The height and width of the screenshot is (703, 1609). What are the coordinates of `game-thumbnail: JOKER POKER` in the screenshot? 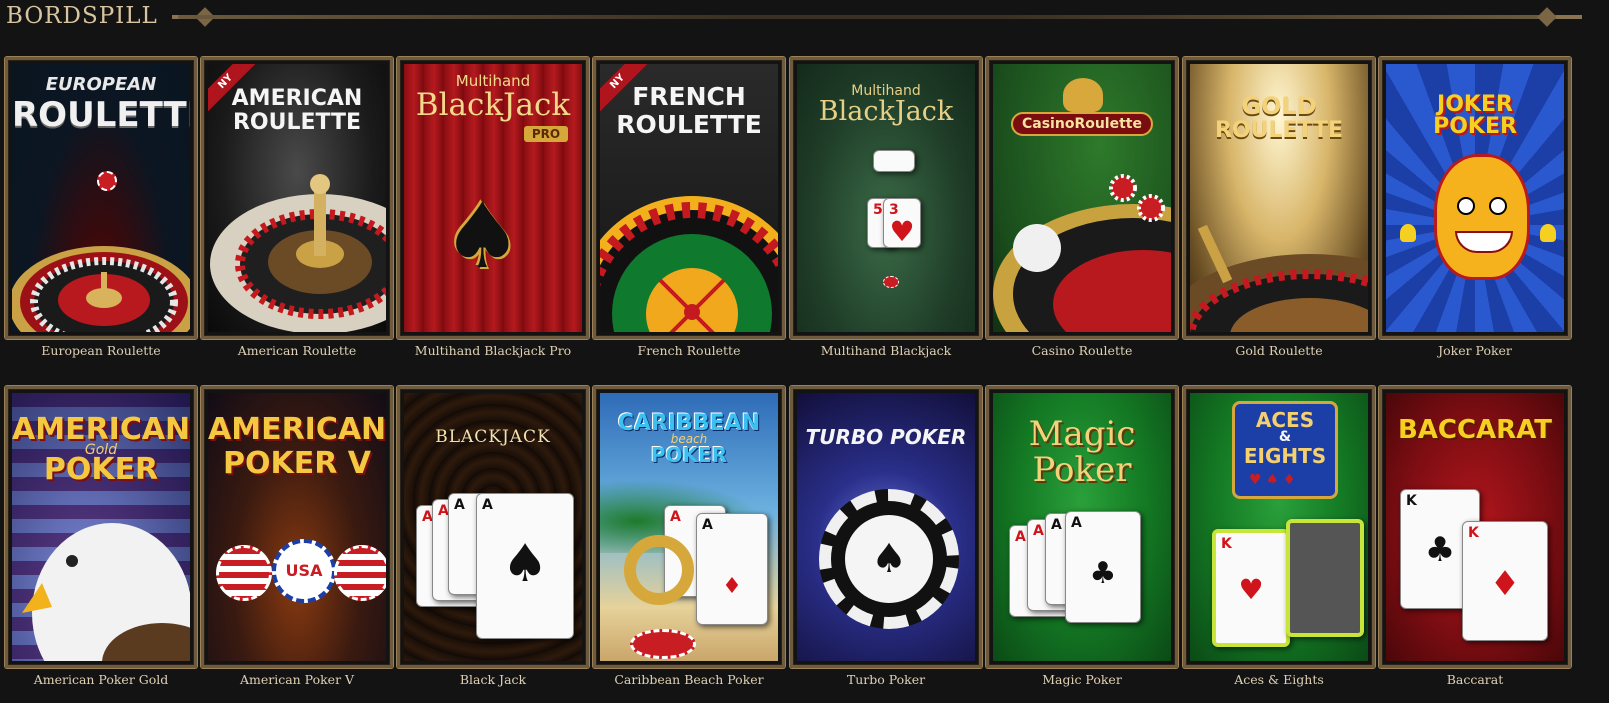 It's located at (1475, 198).